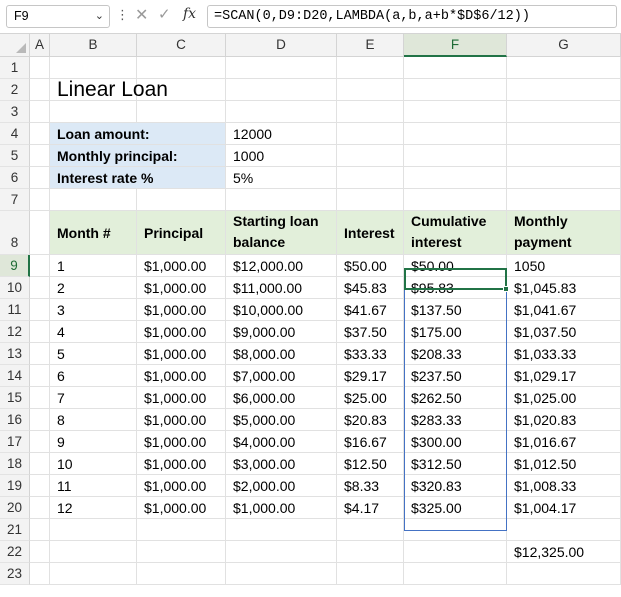 This screenshot has height=597, width=621. What do you see at coordinates (281, 420) in the screenshot?
I see `cell-starting-balance: $5,000.00` at bounding box center [281, 420].